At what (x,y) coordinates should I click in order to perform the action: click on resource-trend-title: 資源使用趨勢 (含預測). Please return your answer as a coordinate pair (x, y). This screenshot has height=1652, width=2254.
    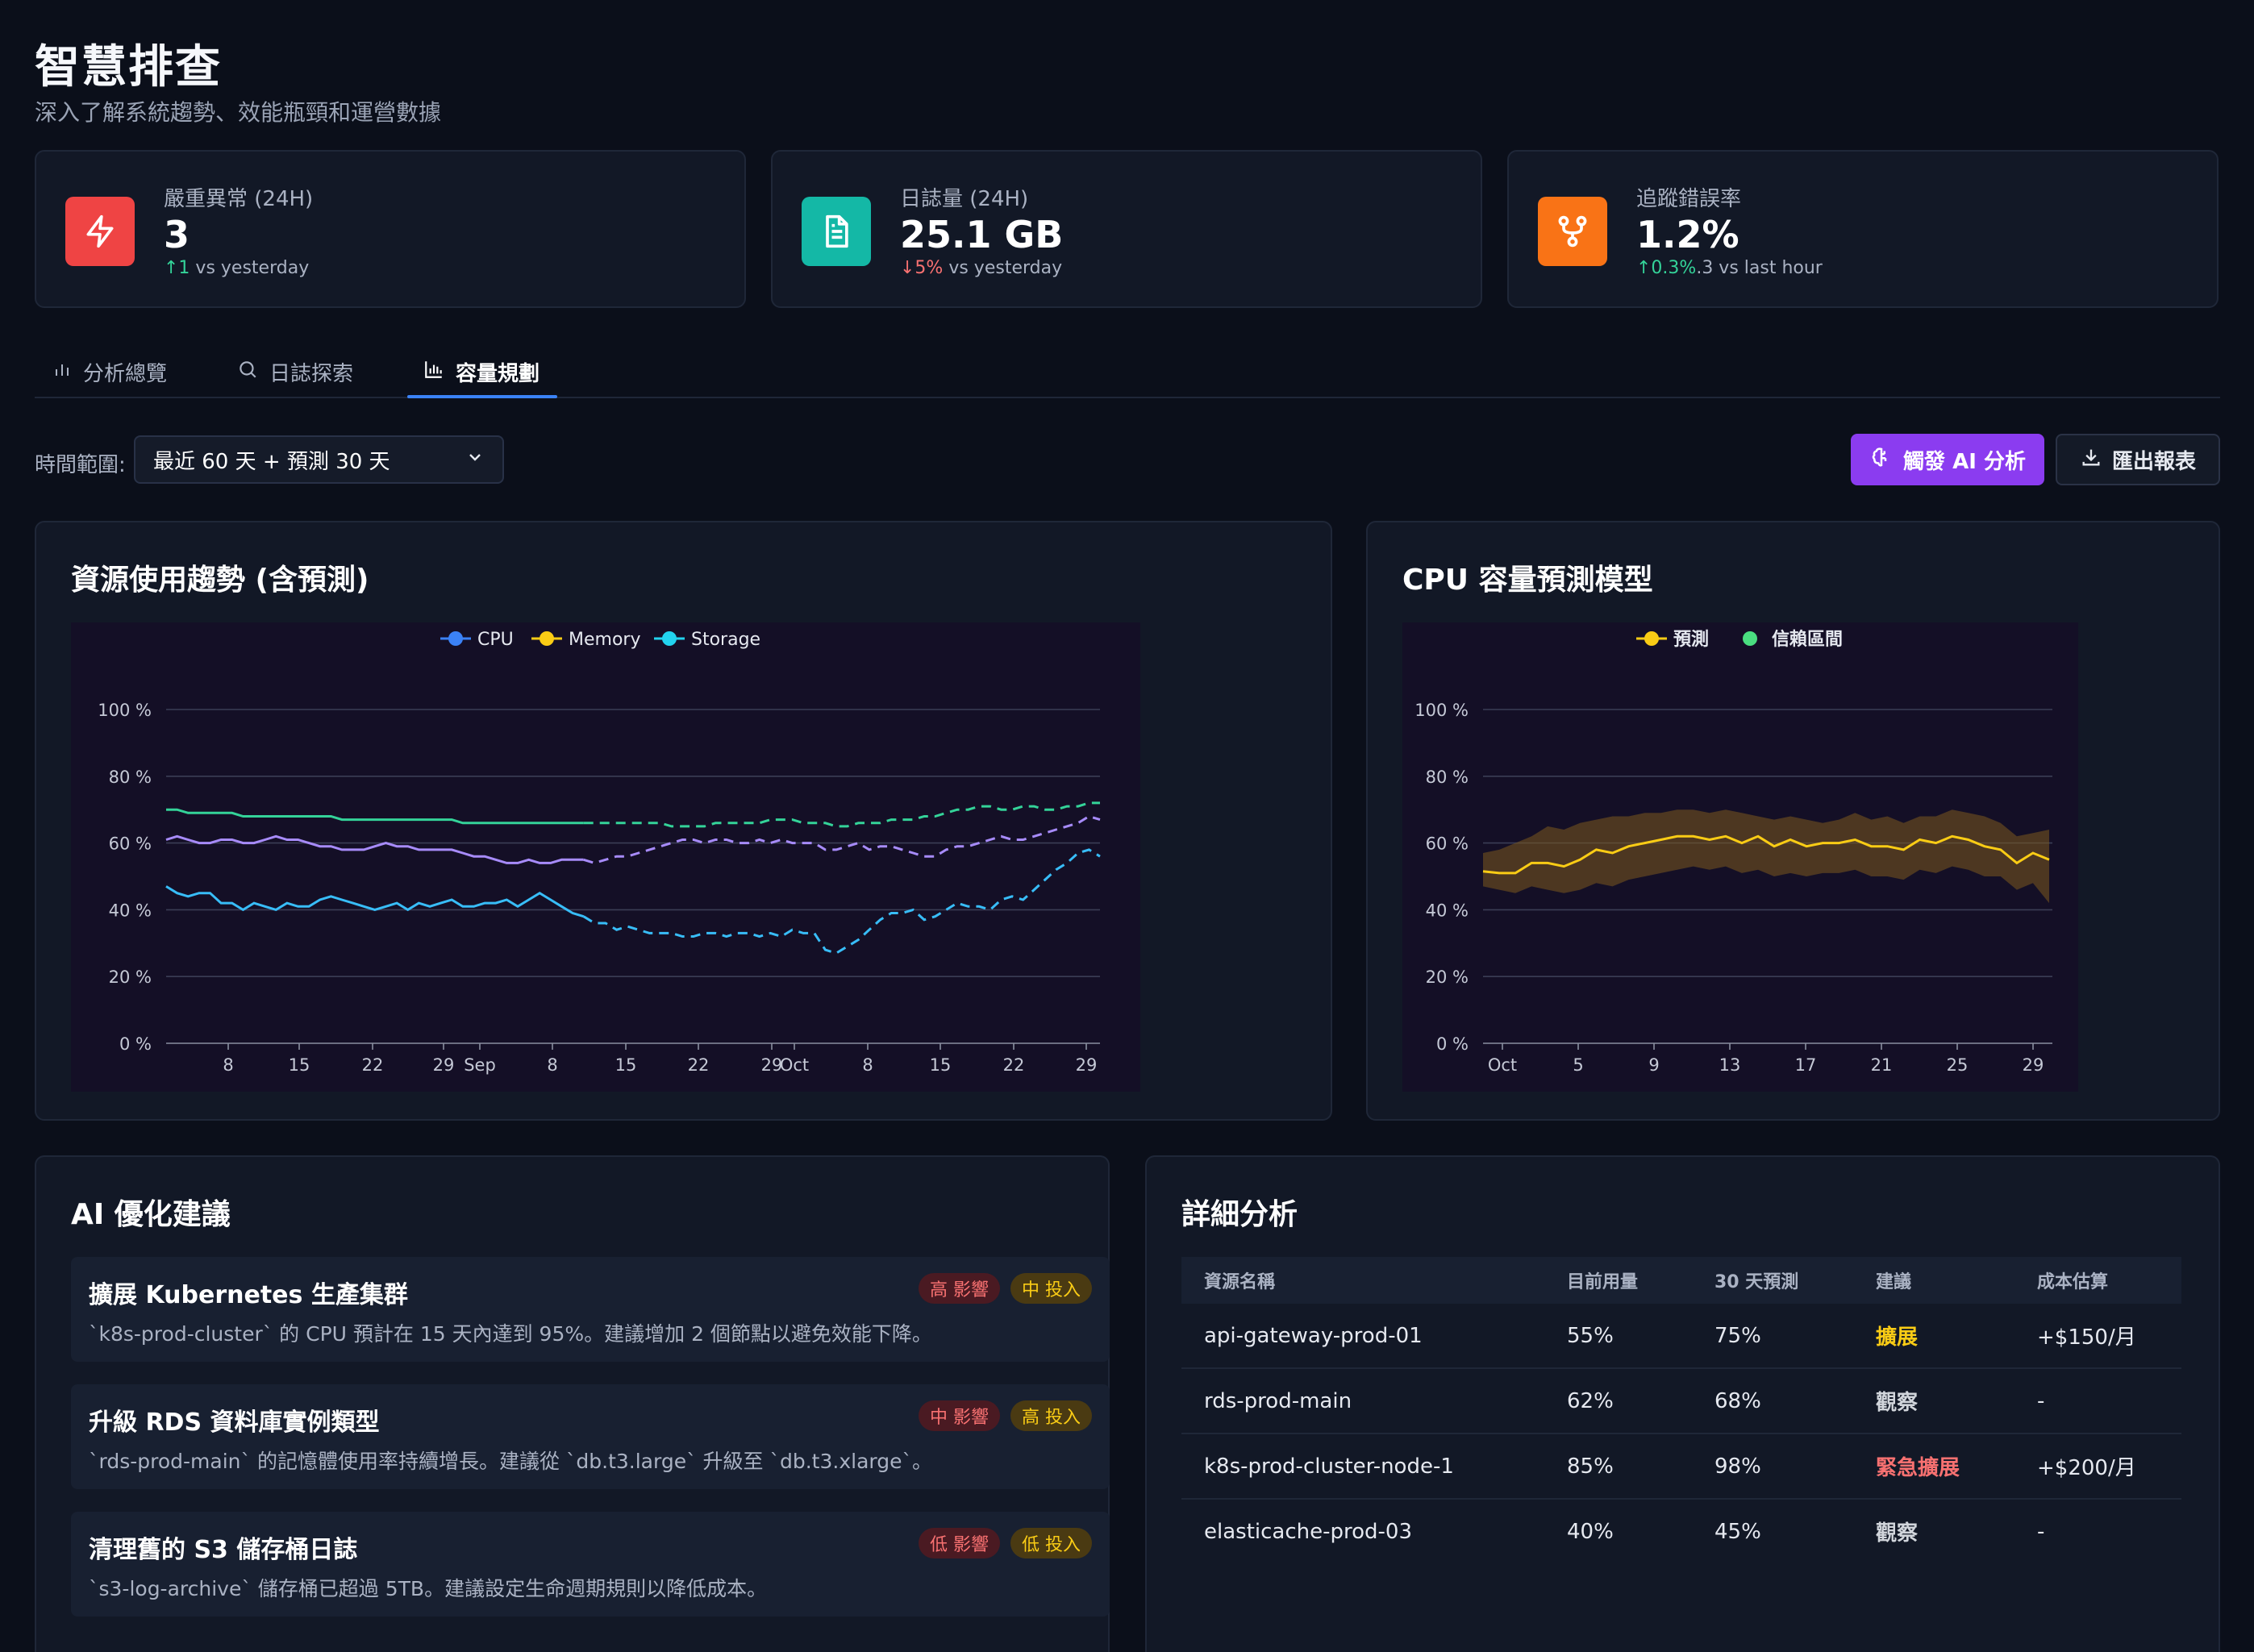
    Looking at the image, I should click on (220, 580).